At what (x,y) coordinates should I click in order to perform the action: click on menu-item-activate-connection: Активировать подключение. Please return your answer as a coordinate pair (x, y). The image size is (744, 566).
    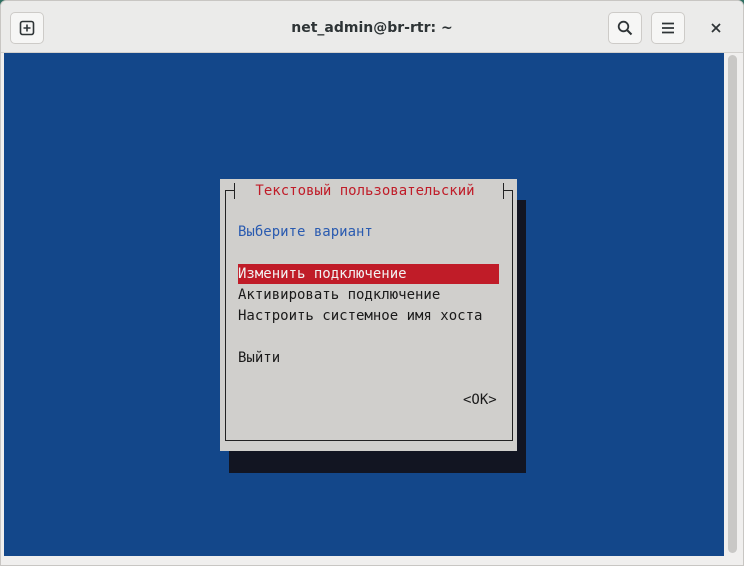
    Looking at the image, I should click on (368, 295).